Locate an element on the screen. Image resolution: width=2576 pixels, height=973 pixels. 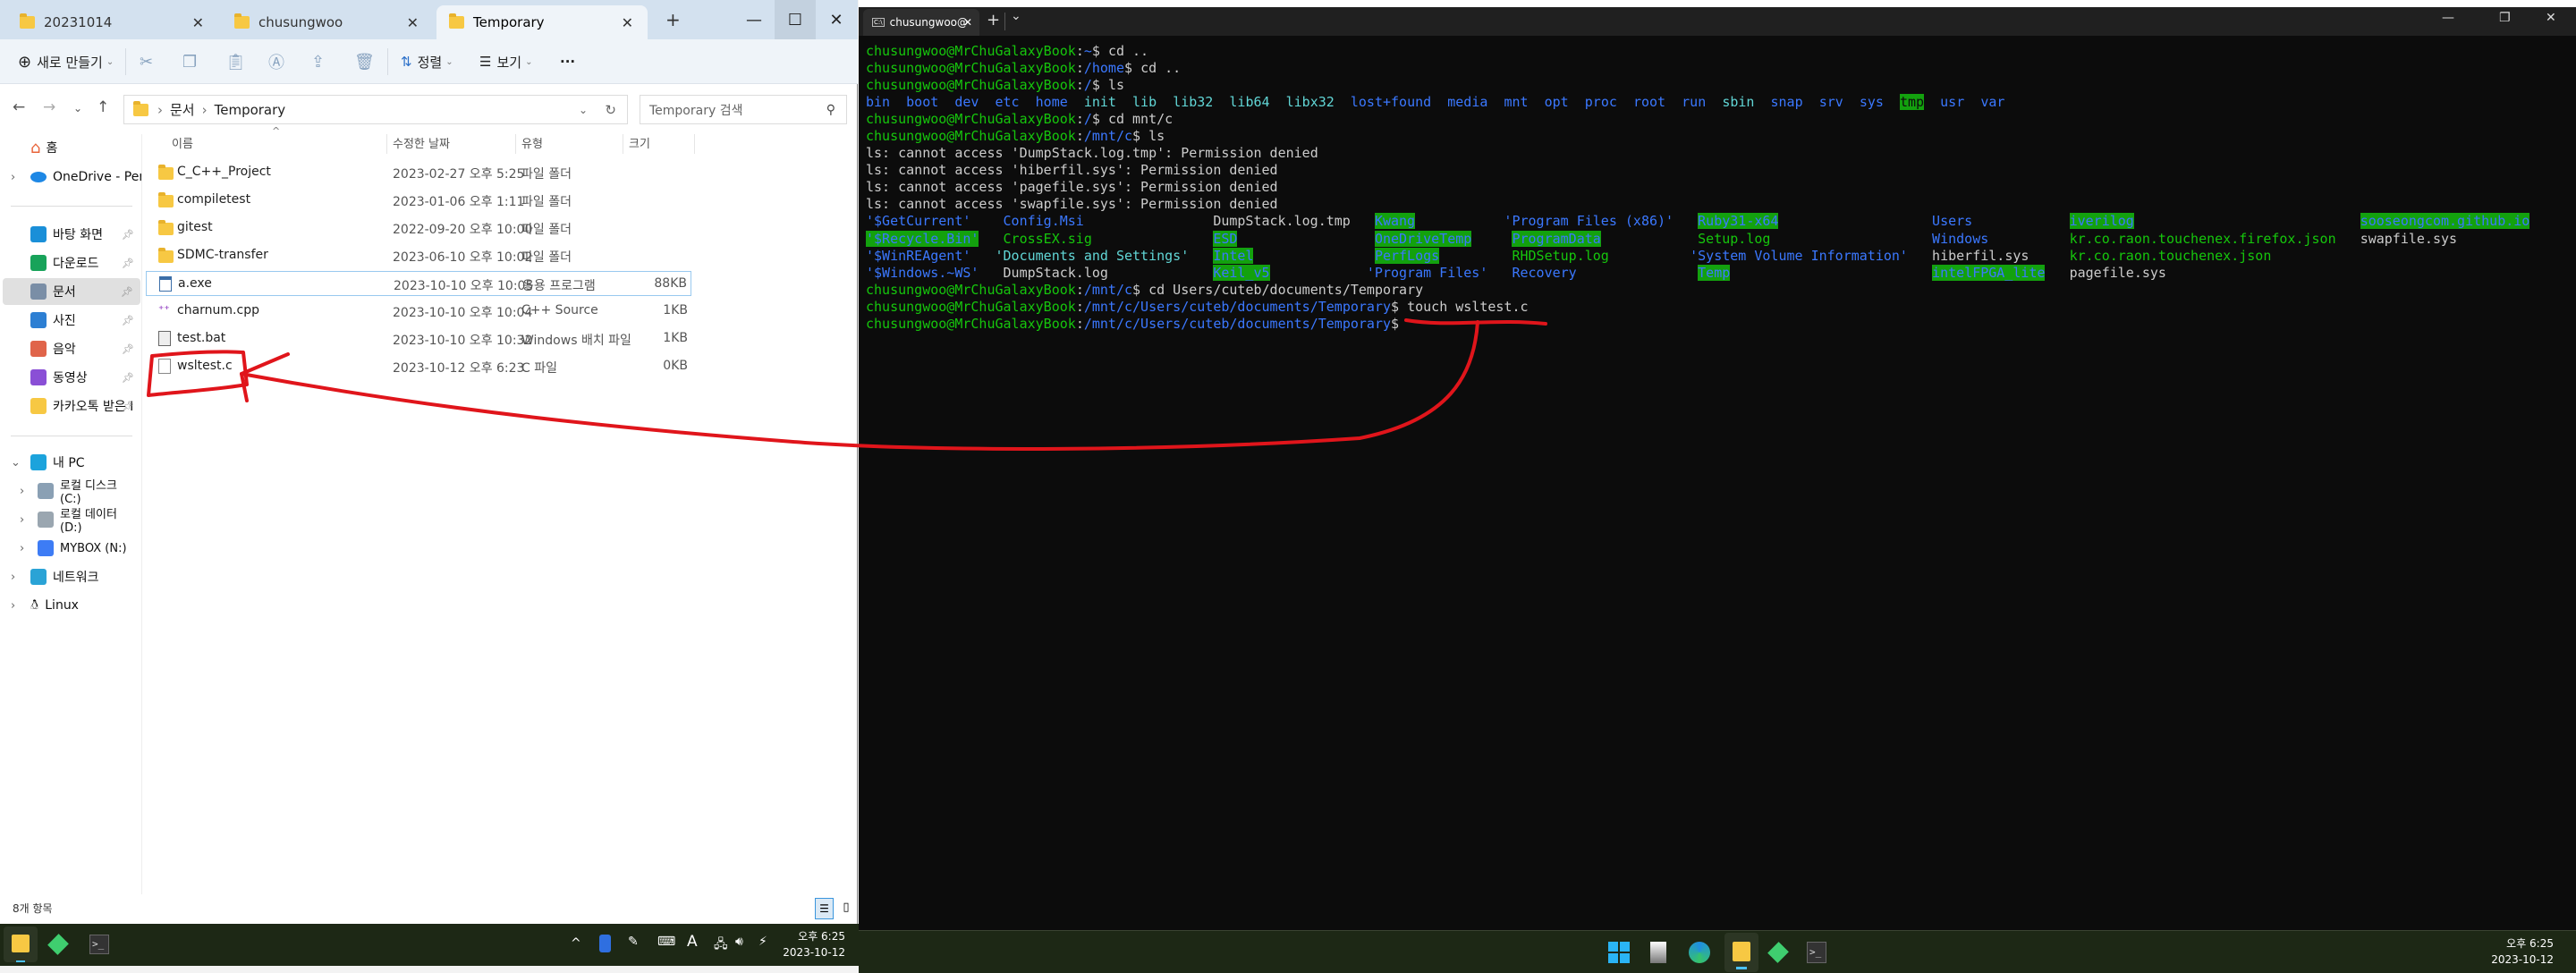
cut-icon: ✂ is located at coordinates (146, 61).